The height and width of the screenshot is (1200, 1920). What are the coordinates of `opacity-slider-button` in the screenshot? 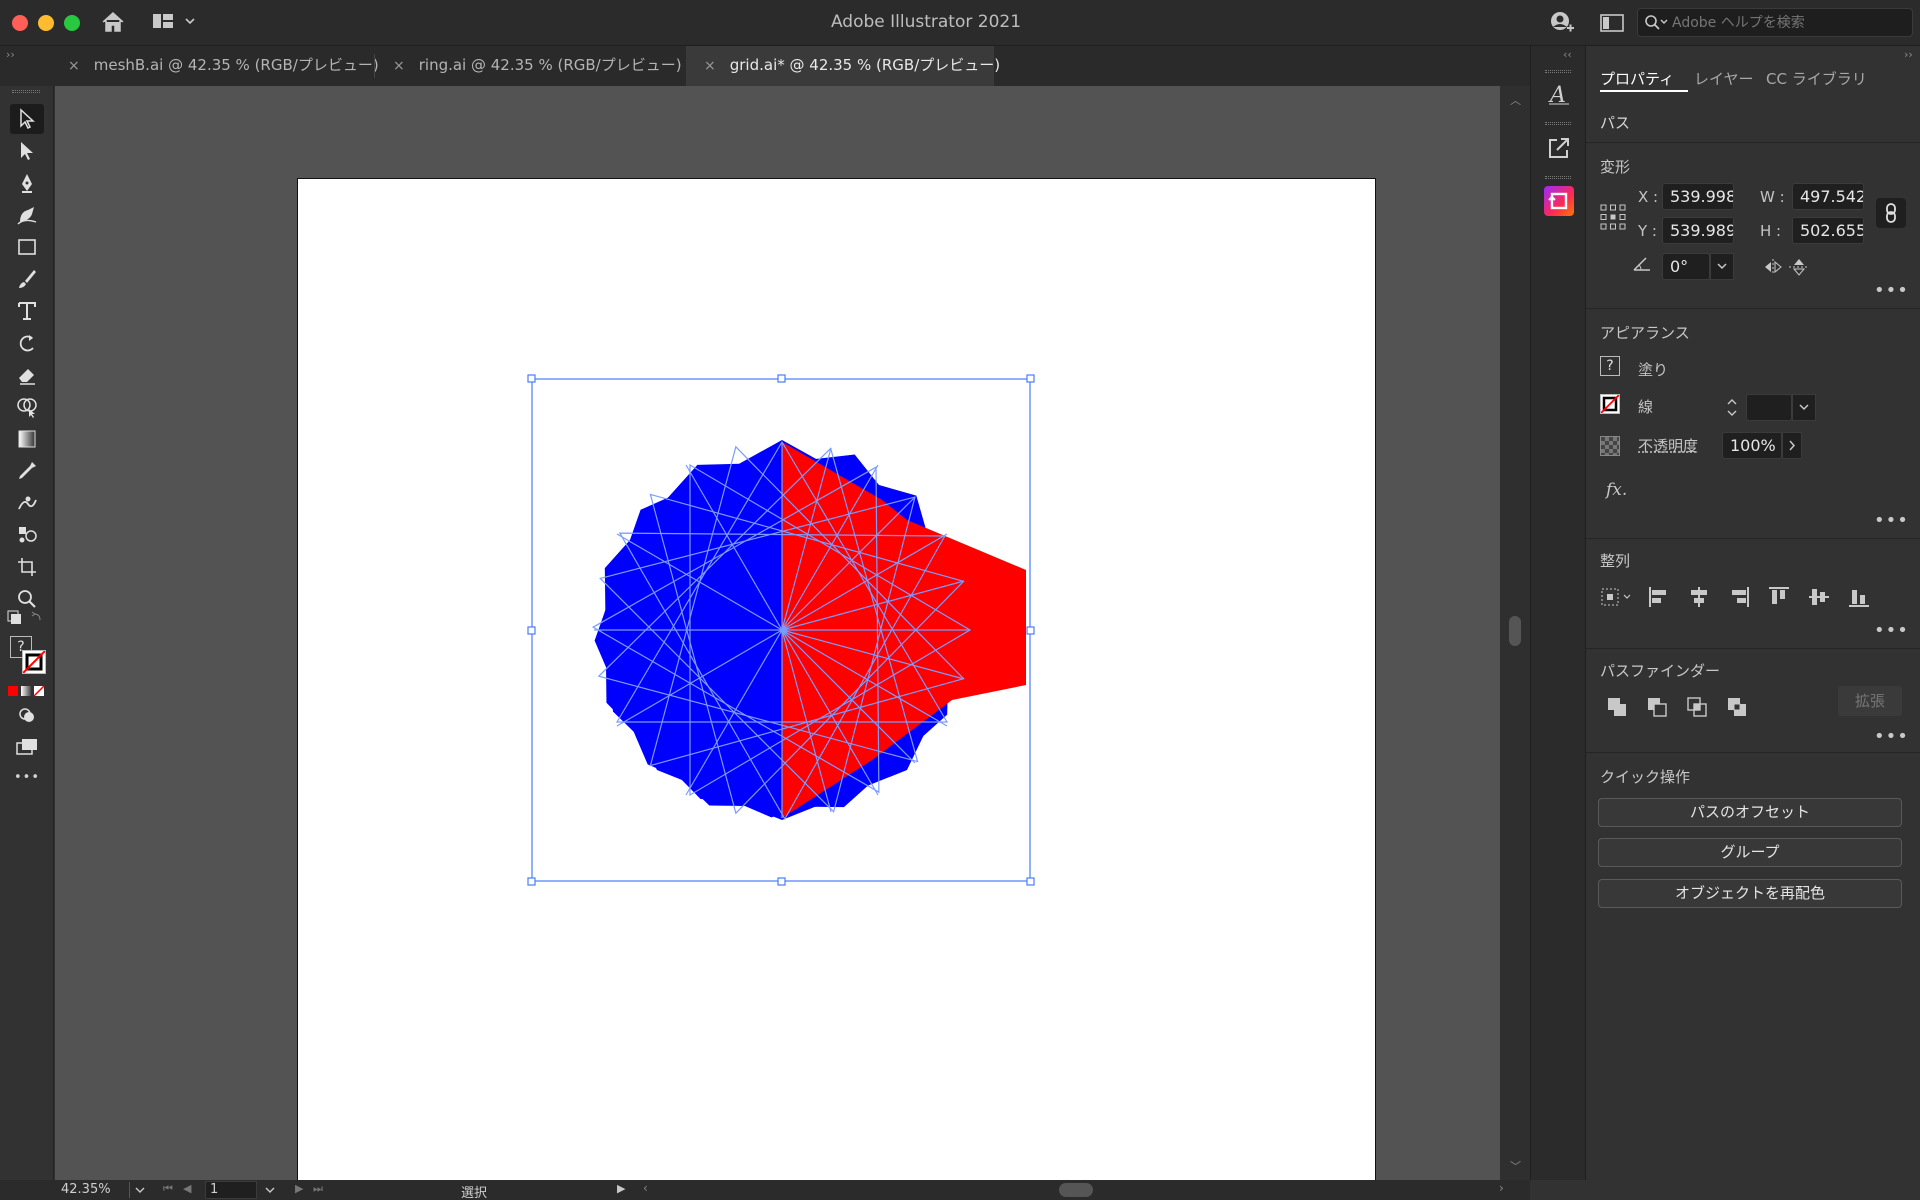 It's located at (1792, 445).